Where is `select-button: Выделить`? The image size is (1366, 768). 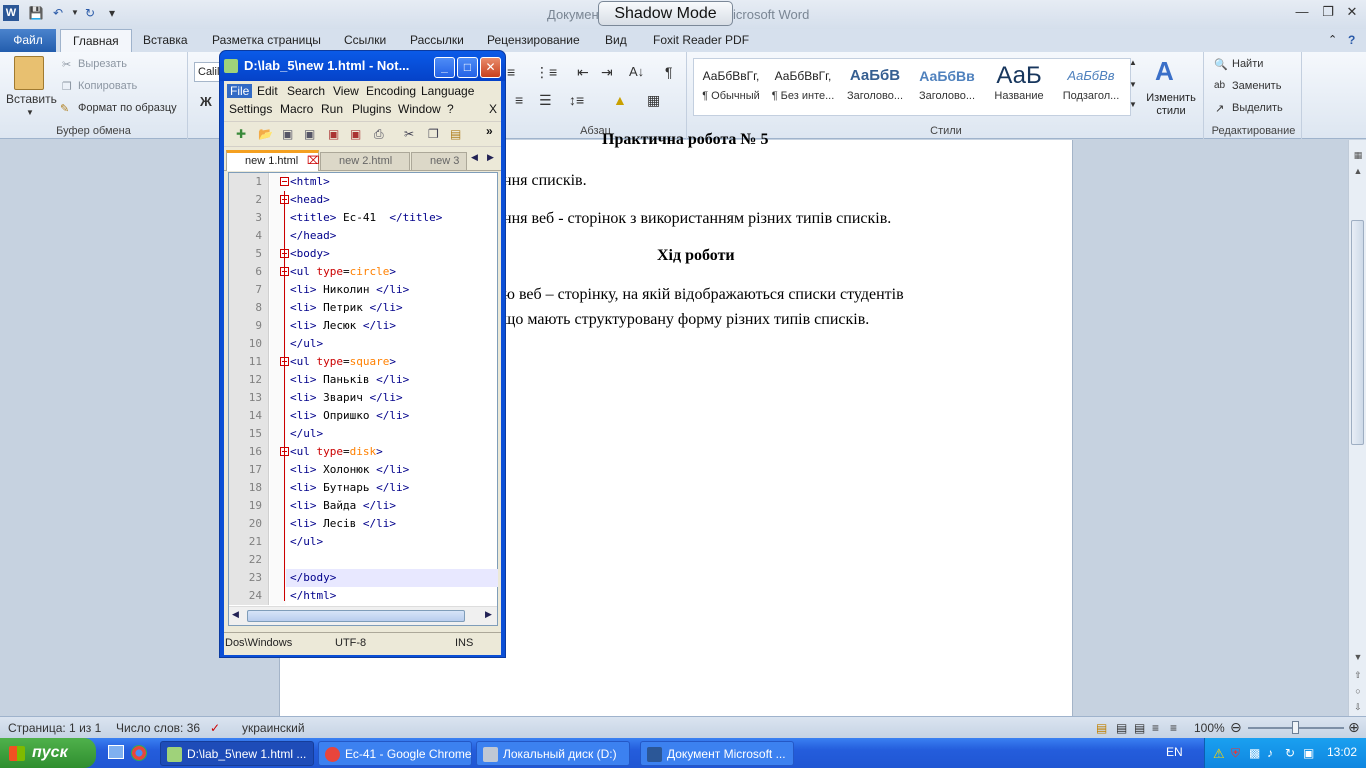
select-button: Выделить is located at coordinates (1257, 108).